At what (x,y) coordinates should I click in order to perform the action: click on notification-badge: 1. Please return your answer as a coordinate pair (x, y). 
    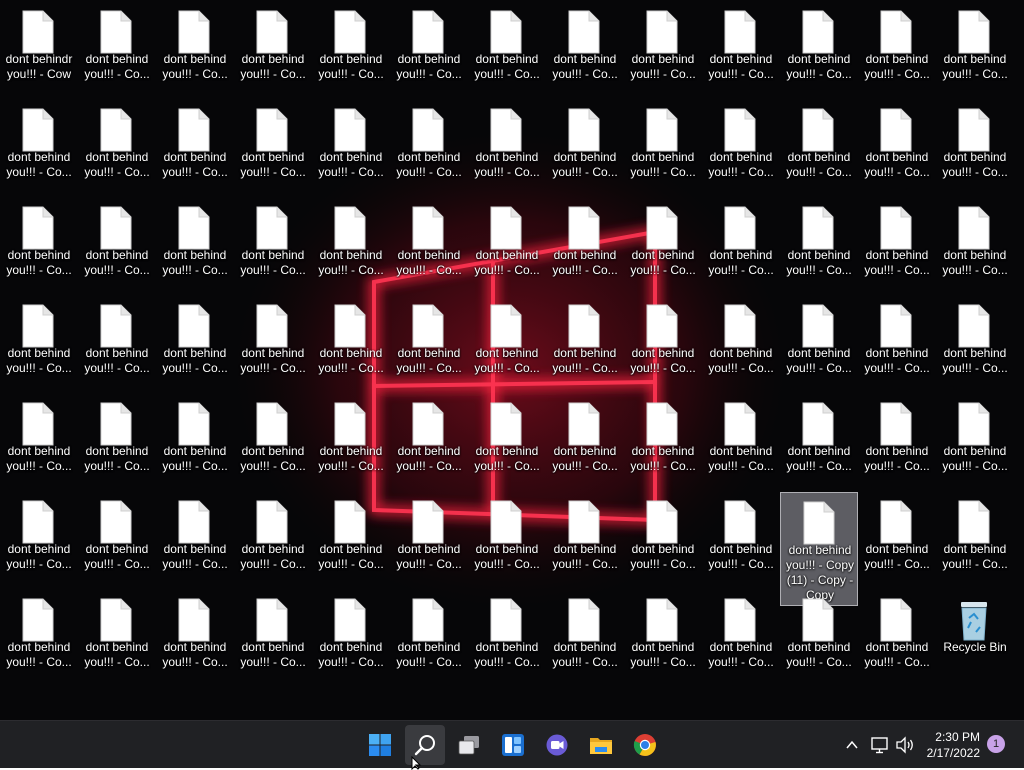
    Looking at the image, I should click on (996, 744).